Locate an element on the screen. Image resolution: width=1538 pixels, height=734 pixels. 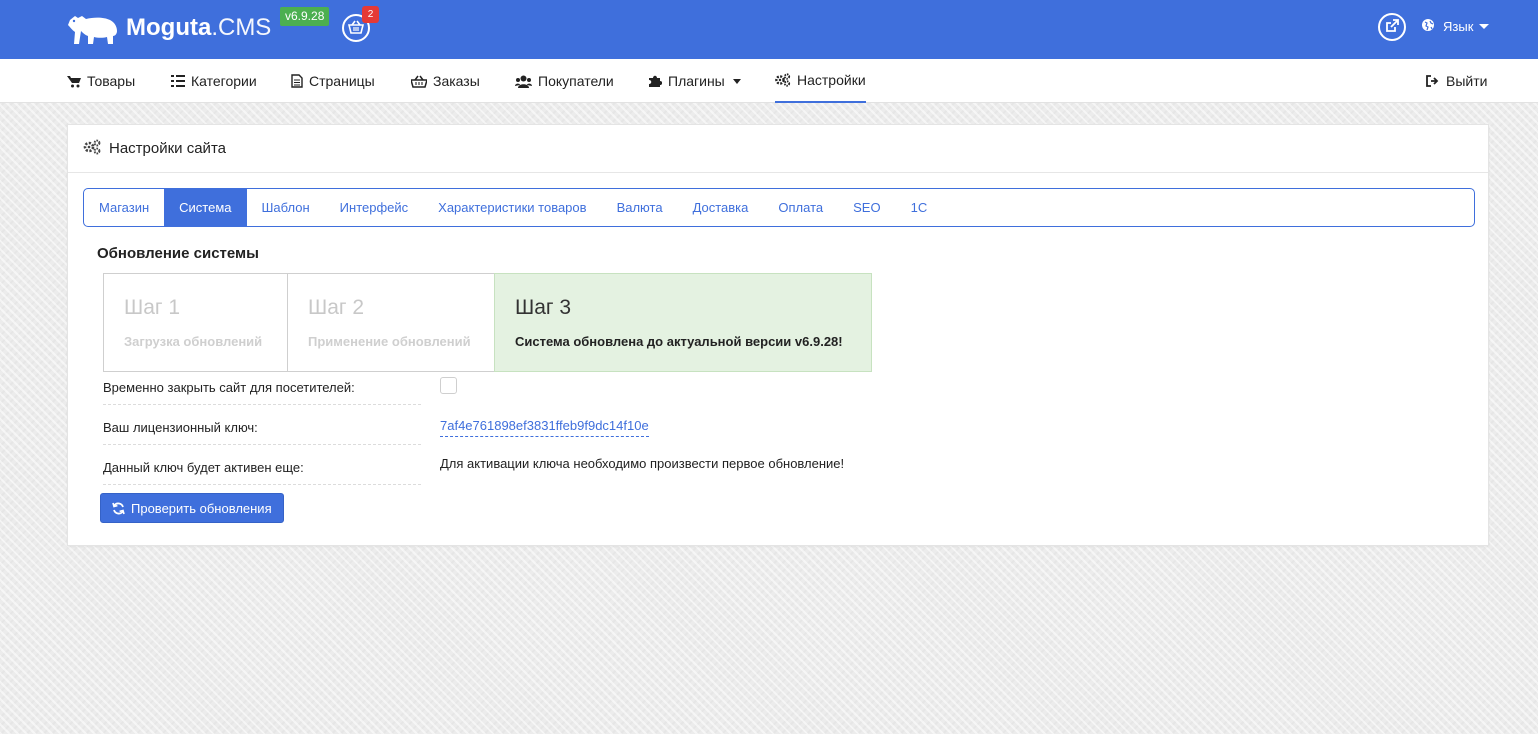
nav-item-settings: Настройки is located at coordinates (820, 81).